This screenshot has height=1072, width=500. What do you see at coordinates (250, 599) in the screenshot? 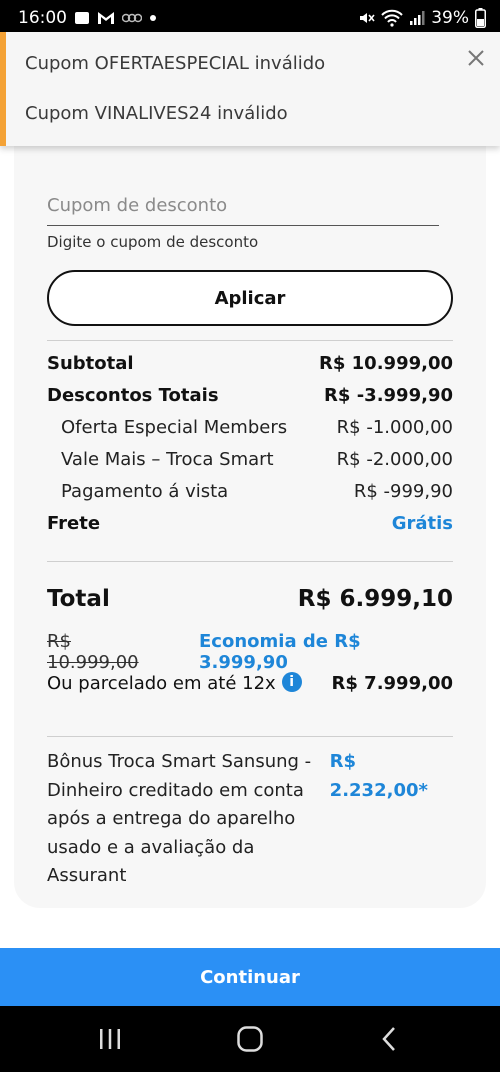
I see `total-row: Total R$ 6.999,10` at bounding box center [250, 599].